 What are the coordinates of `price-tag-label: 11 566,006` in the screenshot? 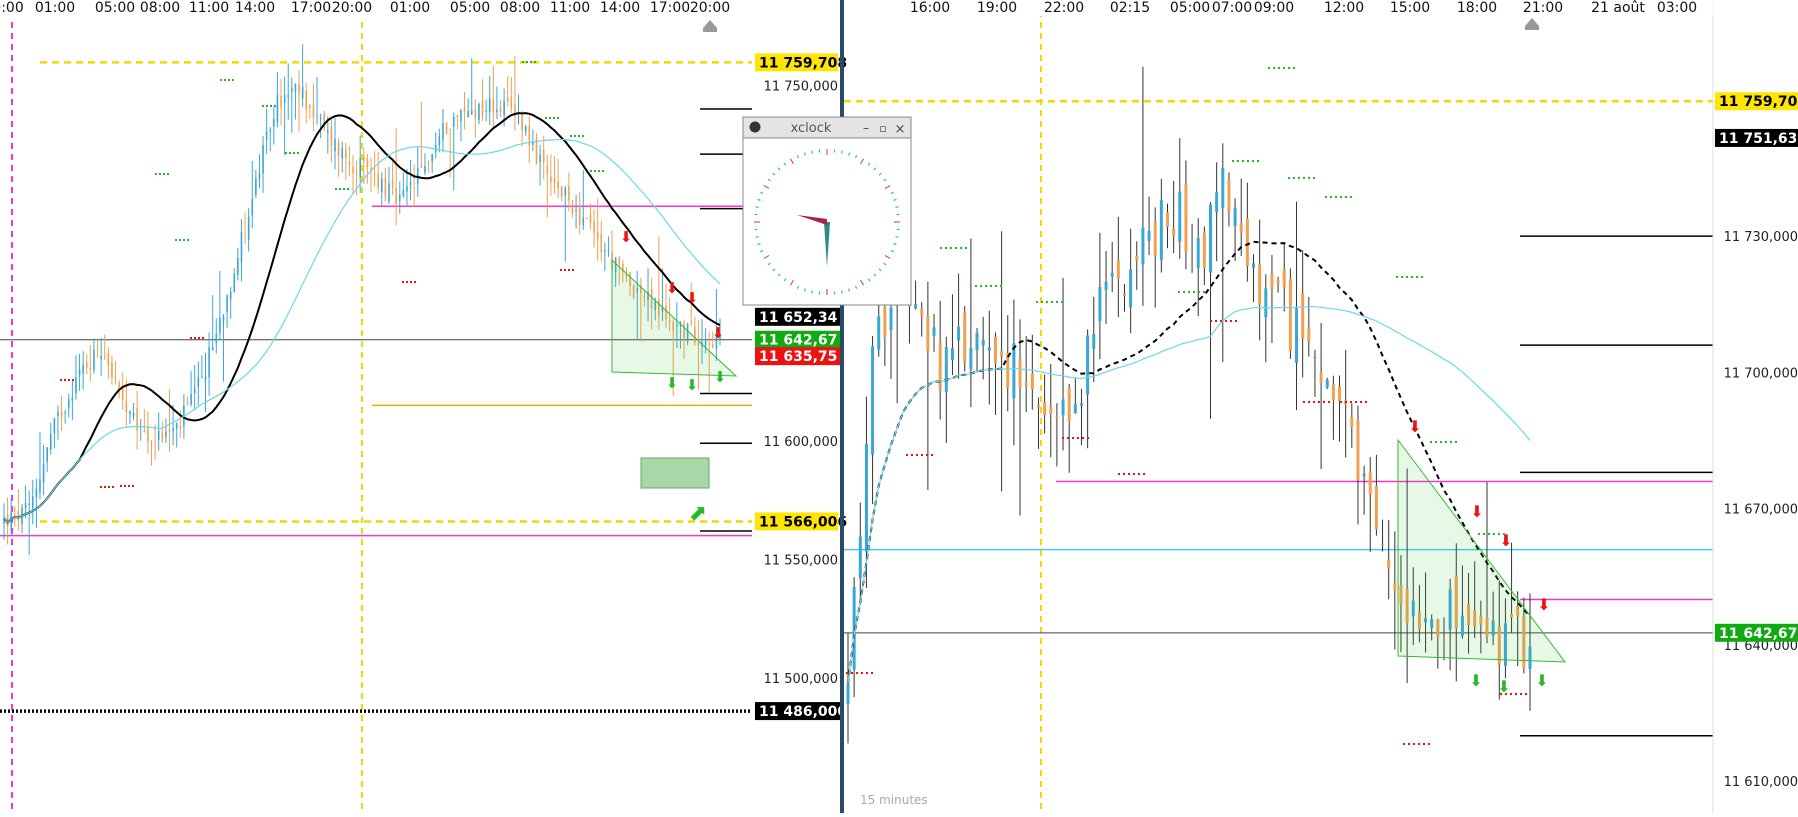 It's located at (803, 522).